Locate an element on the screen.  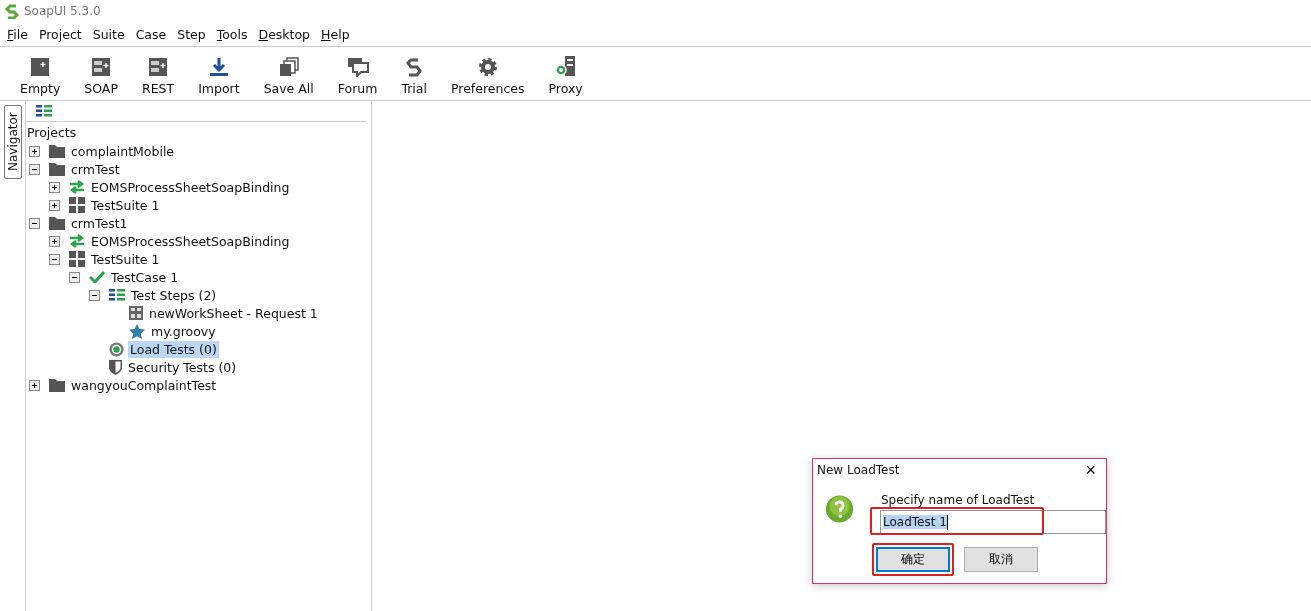
tree-item: my.groovy is located at coordinates (183, 331).